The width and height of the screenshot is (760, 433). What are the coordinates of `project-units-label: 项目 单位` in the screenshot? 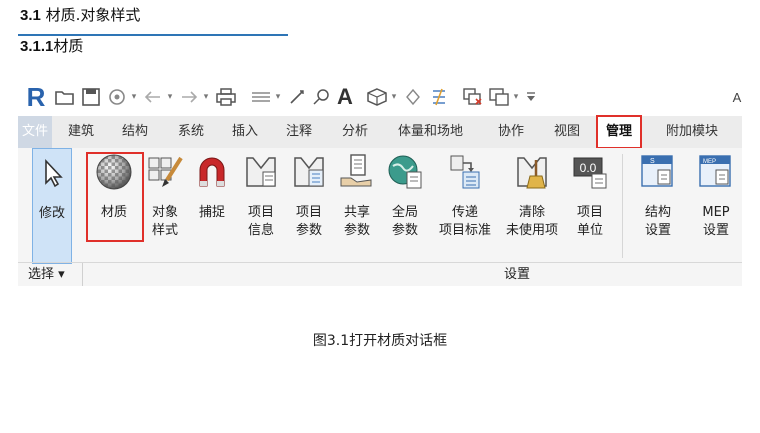 It's located at (590, 222).